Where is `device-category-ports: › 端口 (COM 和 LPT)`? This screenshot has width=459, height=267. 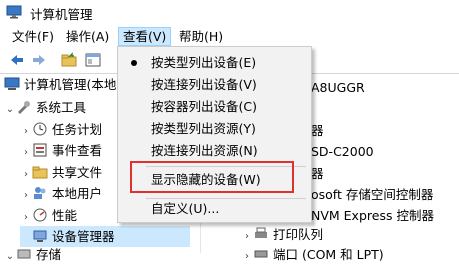
device-category-ports: › 端口 (COM 和 LPT) is located at coordinates (312, 254).